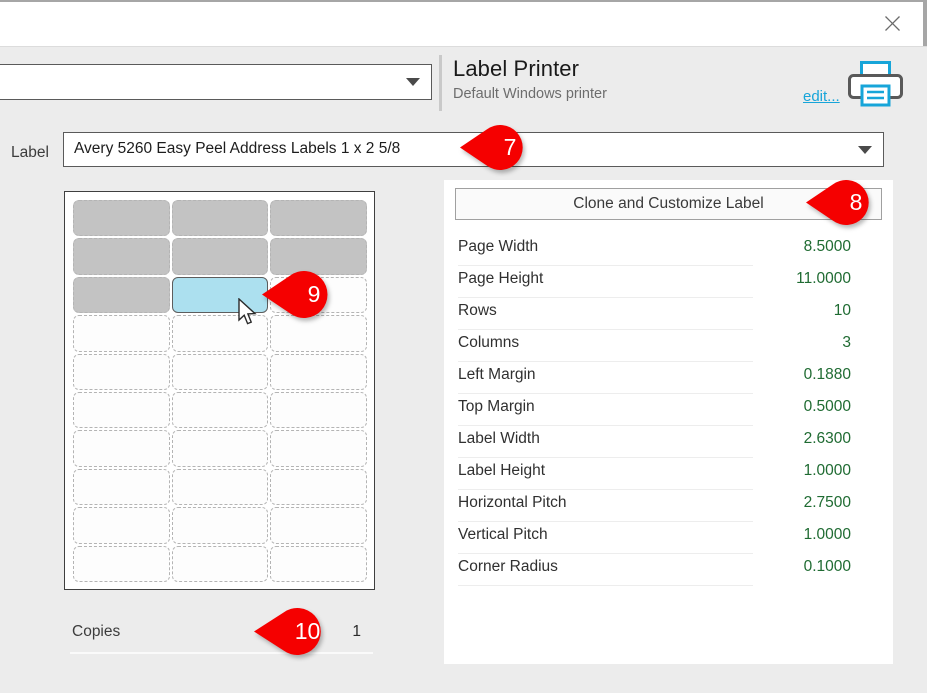 The height and width of the screenshot is (693, 927). Describe the element at coordinates (516, 68) in the screenshot. I see `printer-title: Label Printer` at that location.